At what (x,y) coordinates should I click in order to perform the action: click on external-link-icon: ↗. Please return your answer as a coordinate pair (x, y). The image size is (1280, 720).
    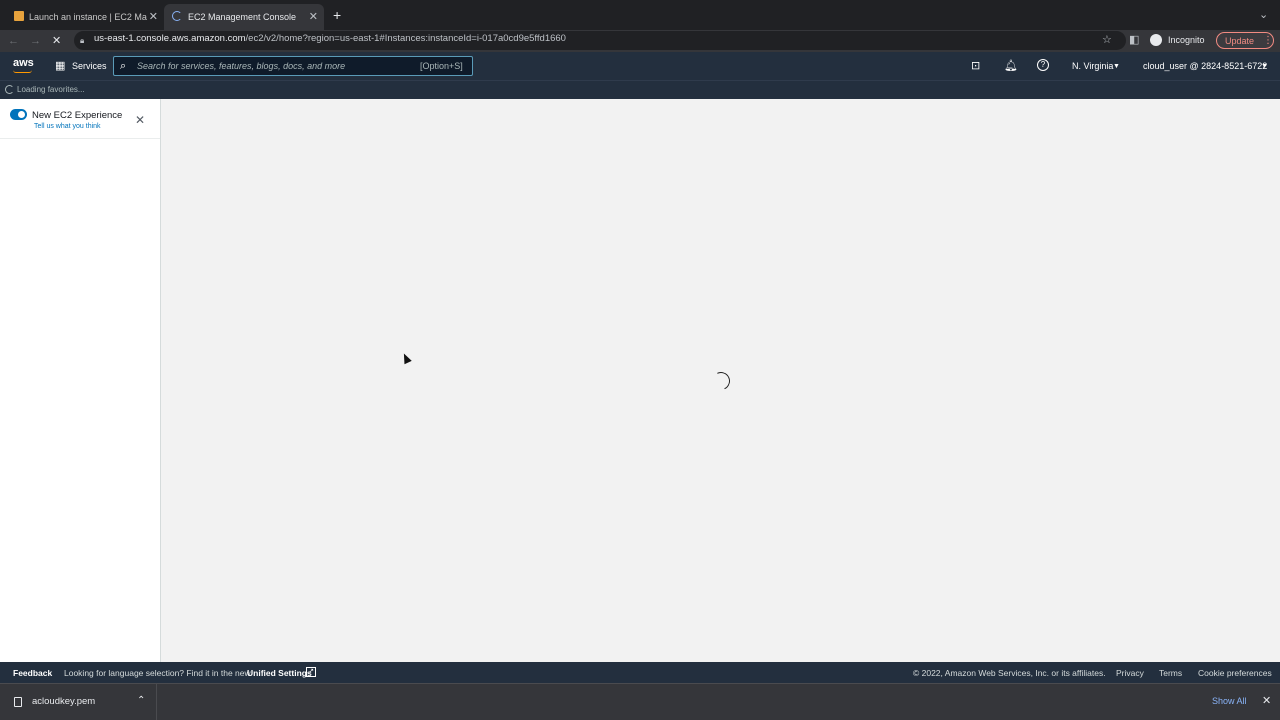
    Looking at the image, I should click on (311, 672).